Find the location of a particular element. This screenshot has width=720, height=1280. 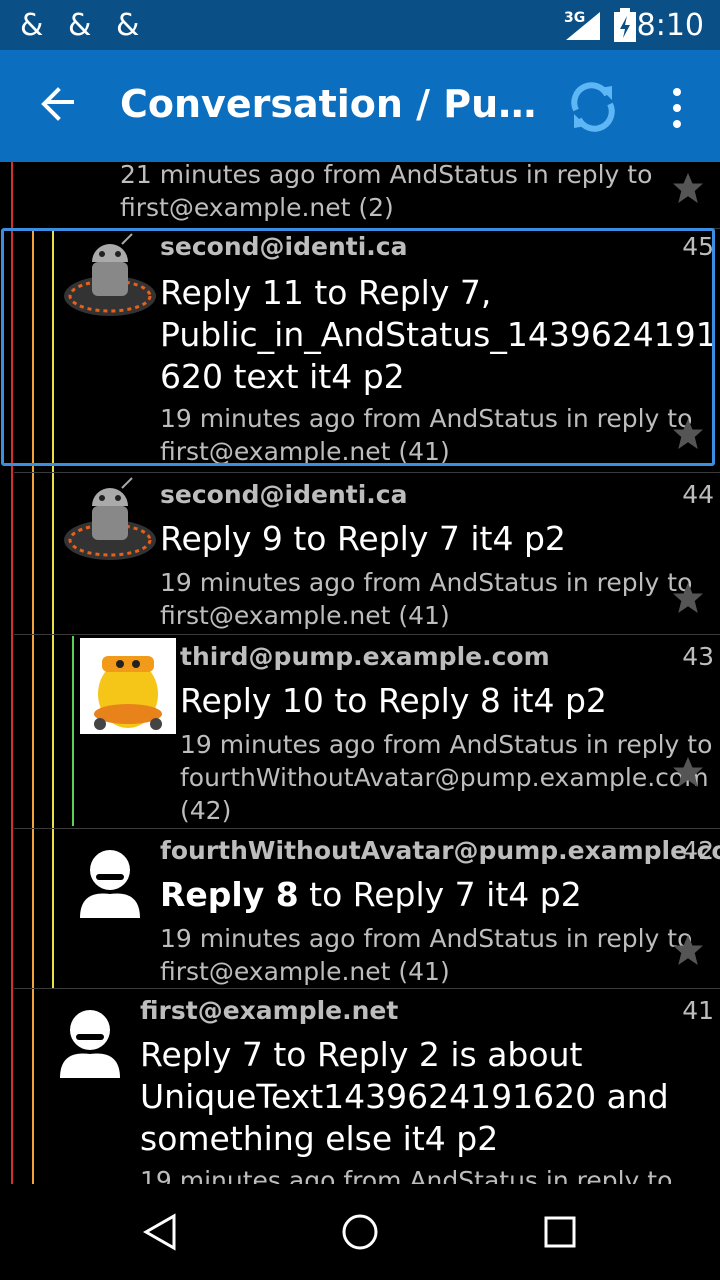

message-body-text: to Reply 7 it4 p2 is located at coordinates (440, 894).